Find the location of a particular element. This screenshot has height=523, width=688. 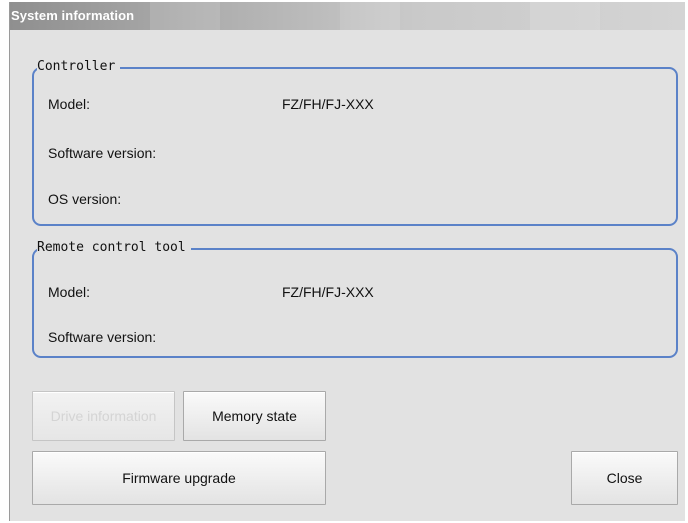

title-bar: System information is located at coordinates (347, 16).